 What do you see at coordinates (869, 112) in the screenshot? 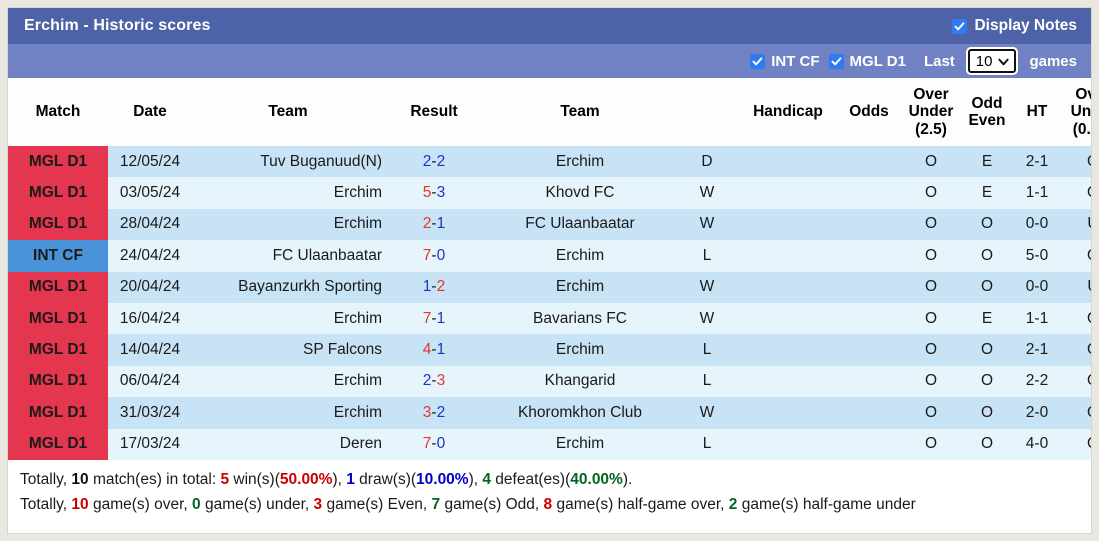
I see `col-header-odds: Odds` at bounding box center [869, 112].